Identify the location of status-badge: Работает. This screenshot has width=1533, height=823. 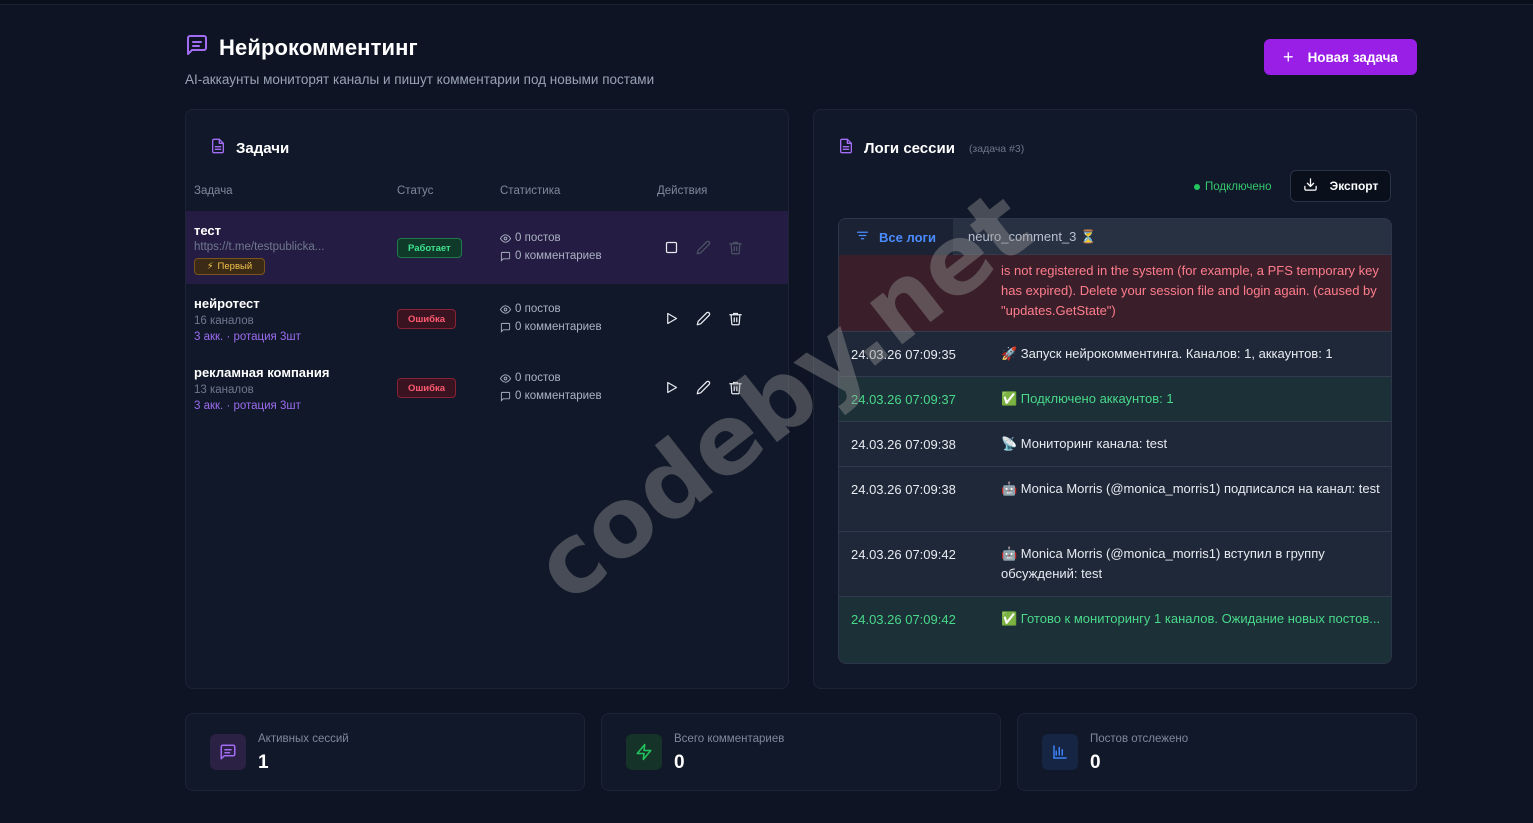
(429, 248).